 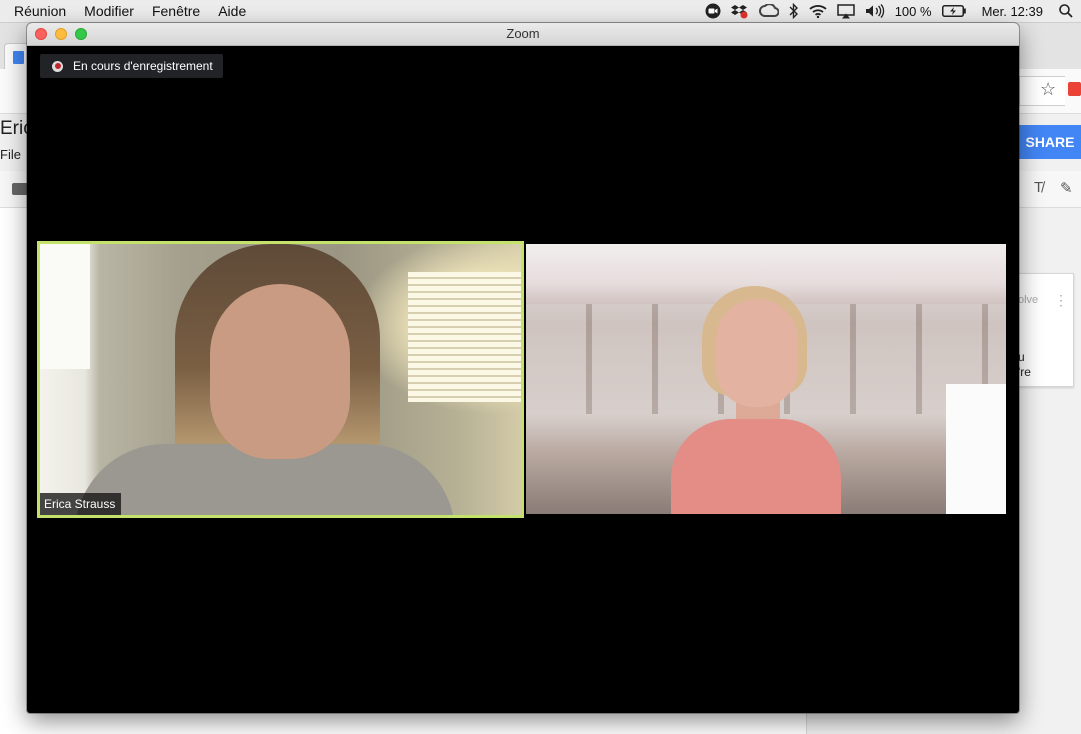 I want to click on menu-fenetre: Fenêtre, so click(x=176, y=11).